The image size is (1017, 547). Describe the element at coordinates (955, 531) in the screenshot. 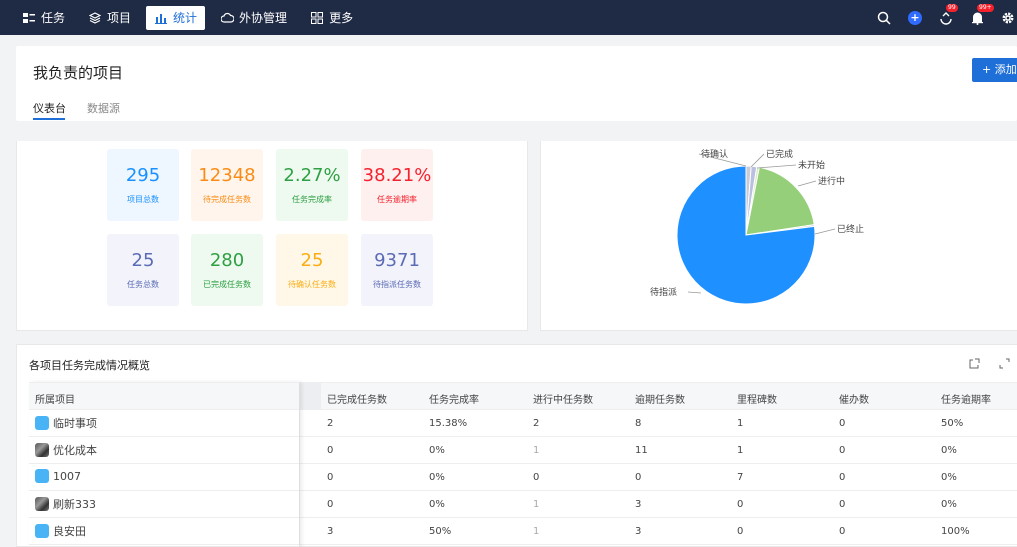

I see `table-cell: 100%` at that location.